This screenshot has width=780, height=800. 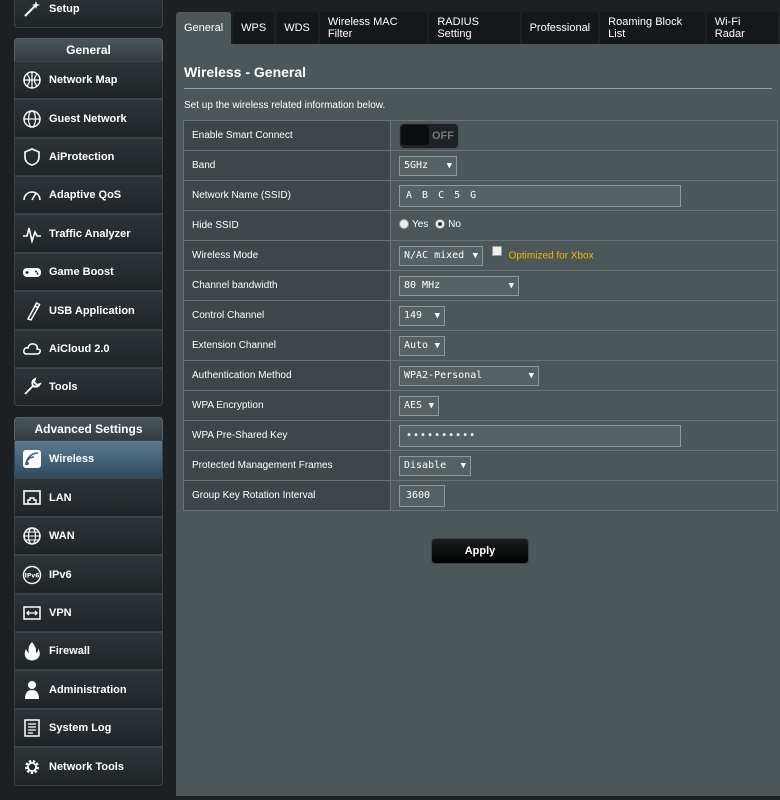 I want to click on globe-icon, so click(x=32, y=119).